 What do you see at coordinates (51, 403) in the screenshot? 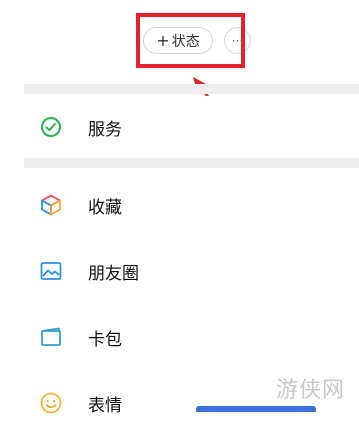
I see `emoji-smile-icon` at bounding box center [51, 403].